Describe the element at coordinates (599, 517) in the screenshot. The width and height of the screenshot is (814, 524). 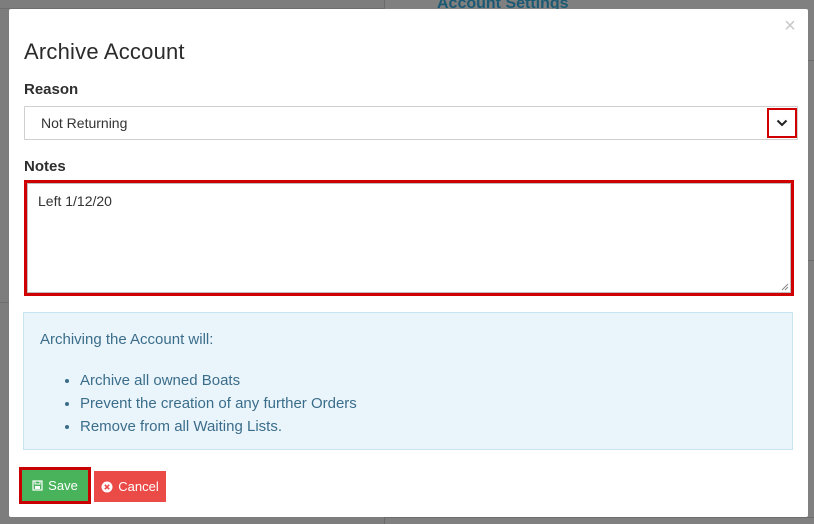
I see `background-divider` at that location.